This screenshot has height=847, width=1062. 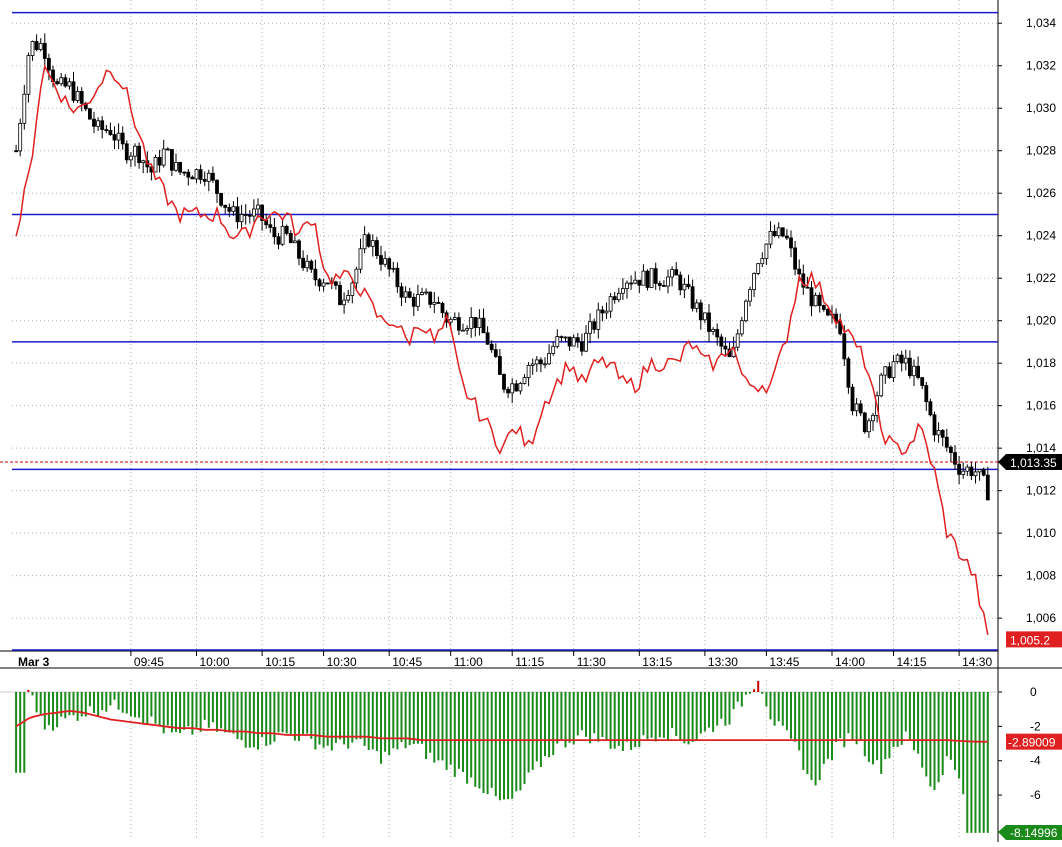 I want to click on signal-value-label: -2.89009, so click(x=1032, y=743).